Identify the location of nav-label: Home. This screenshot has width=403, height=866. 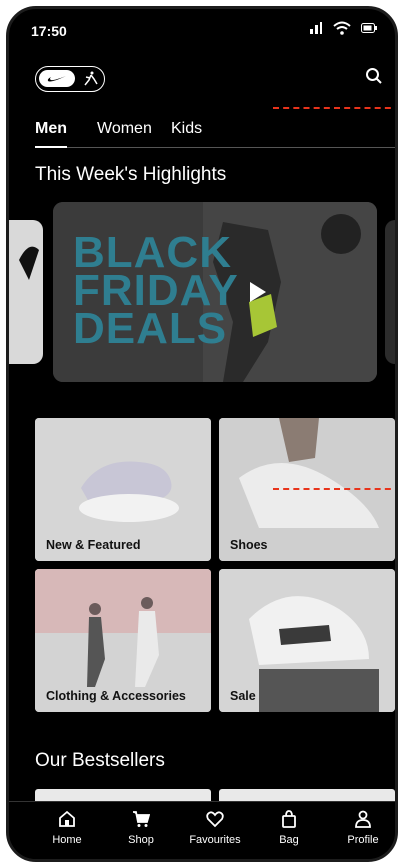
(67, 840).